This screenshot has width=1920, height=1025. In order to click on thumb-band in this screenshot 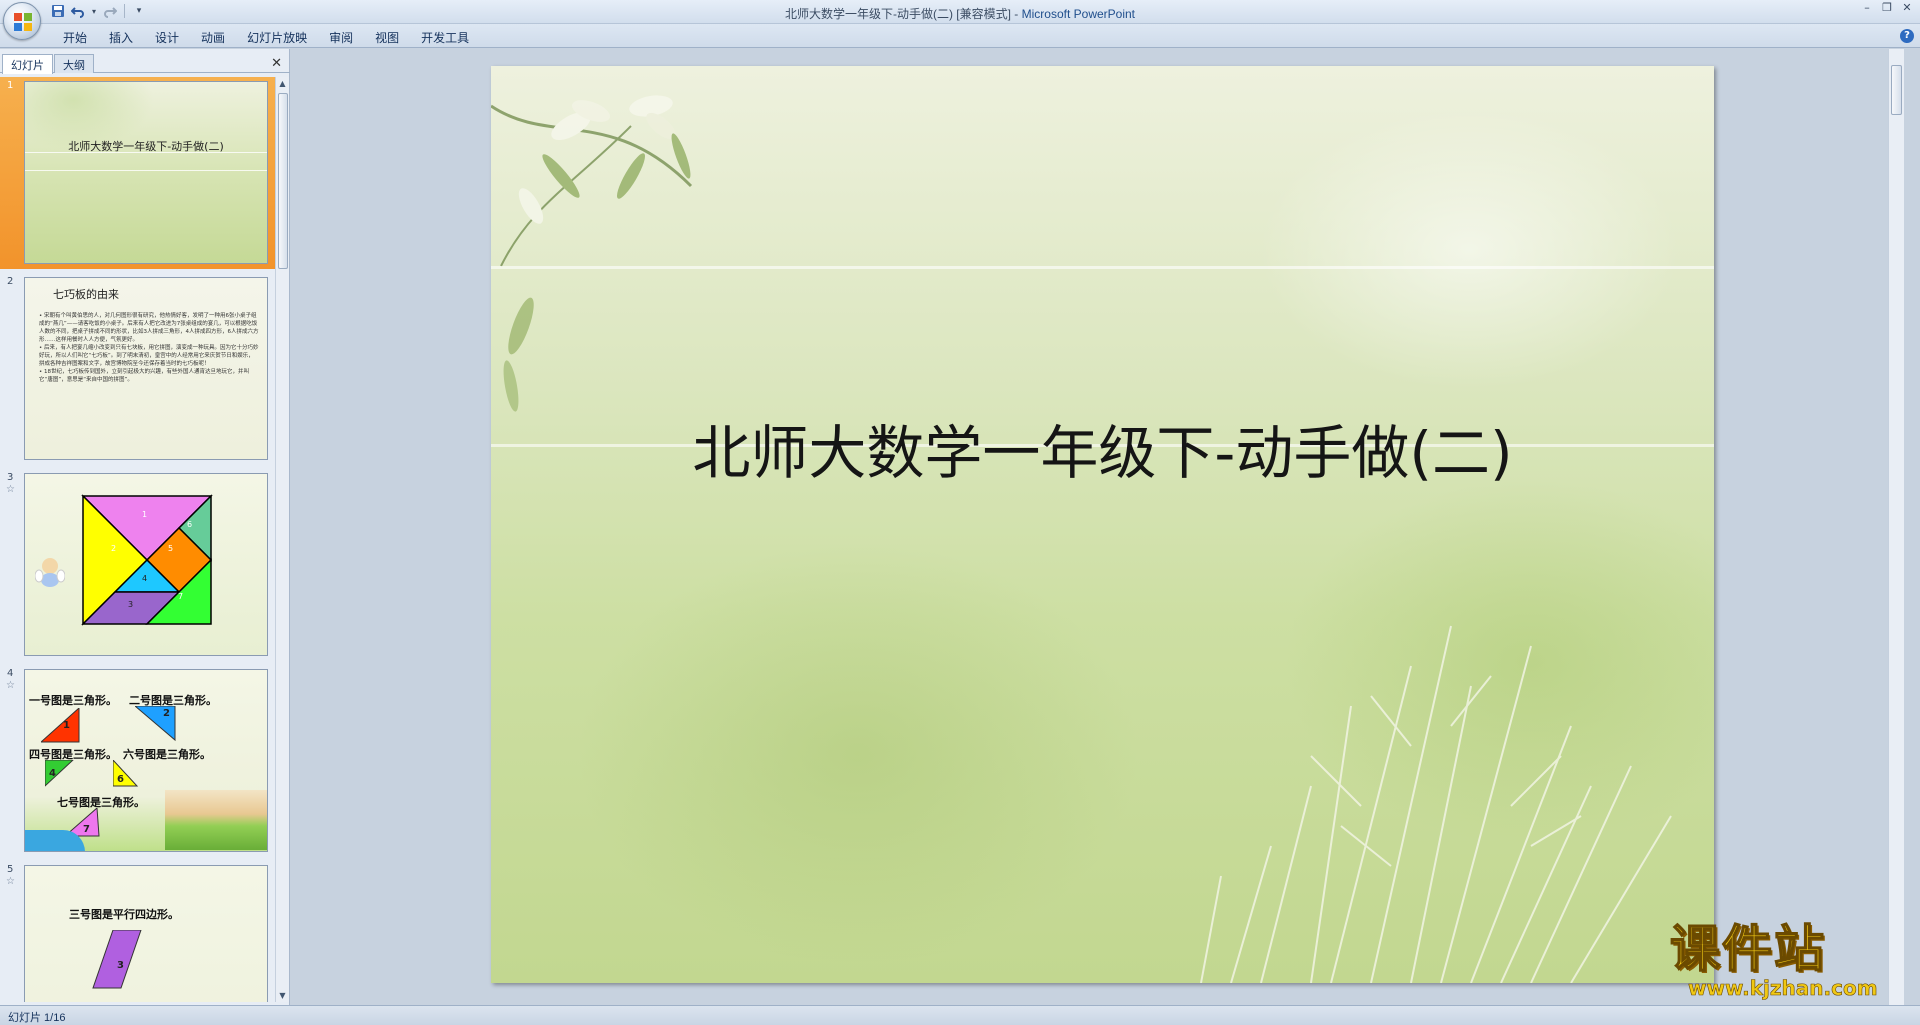, I will do `click(146, 170)`.